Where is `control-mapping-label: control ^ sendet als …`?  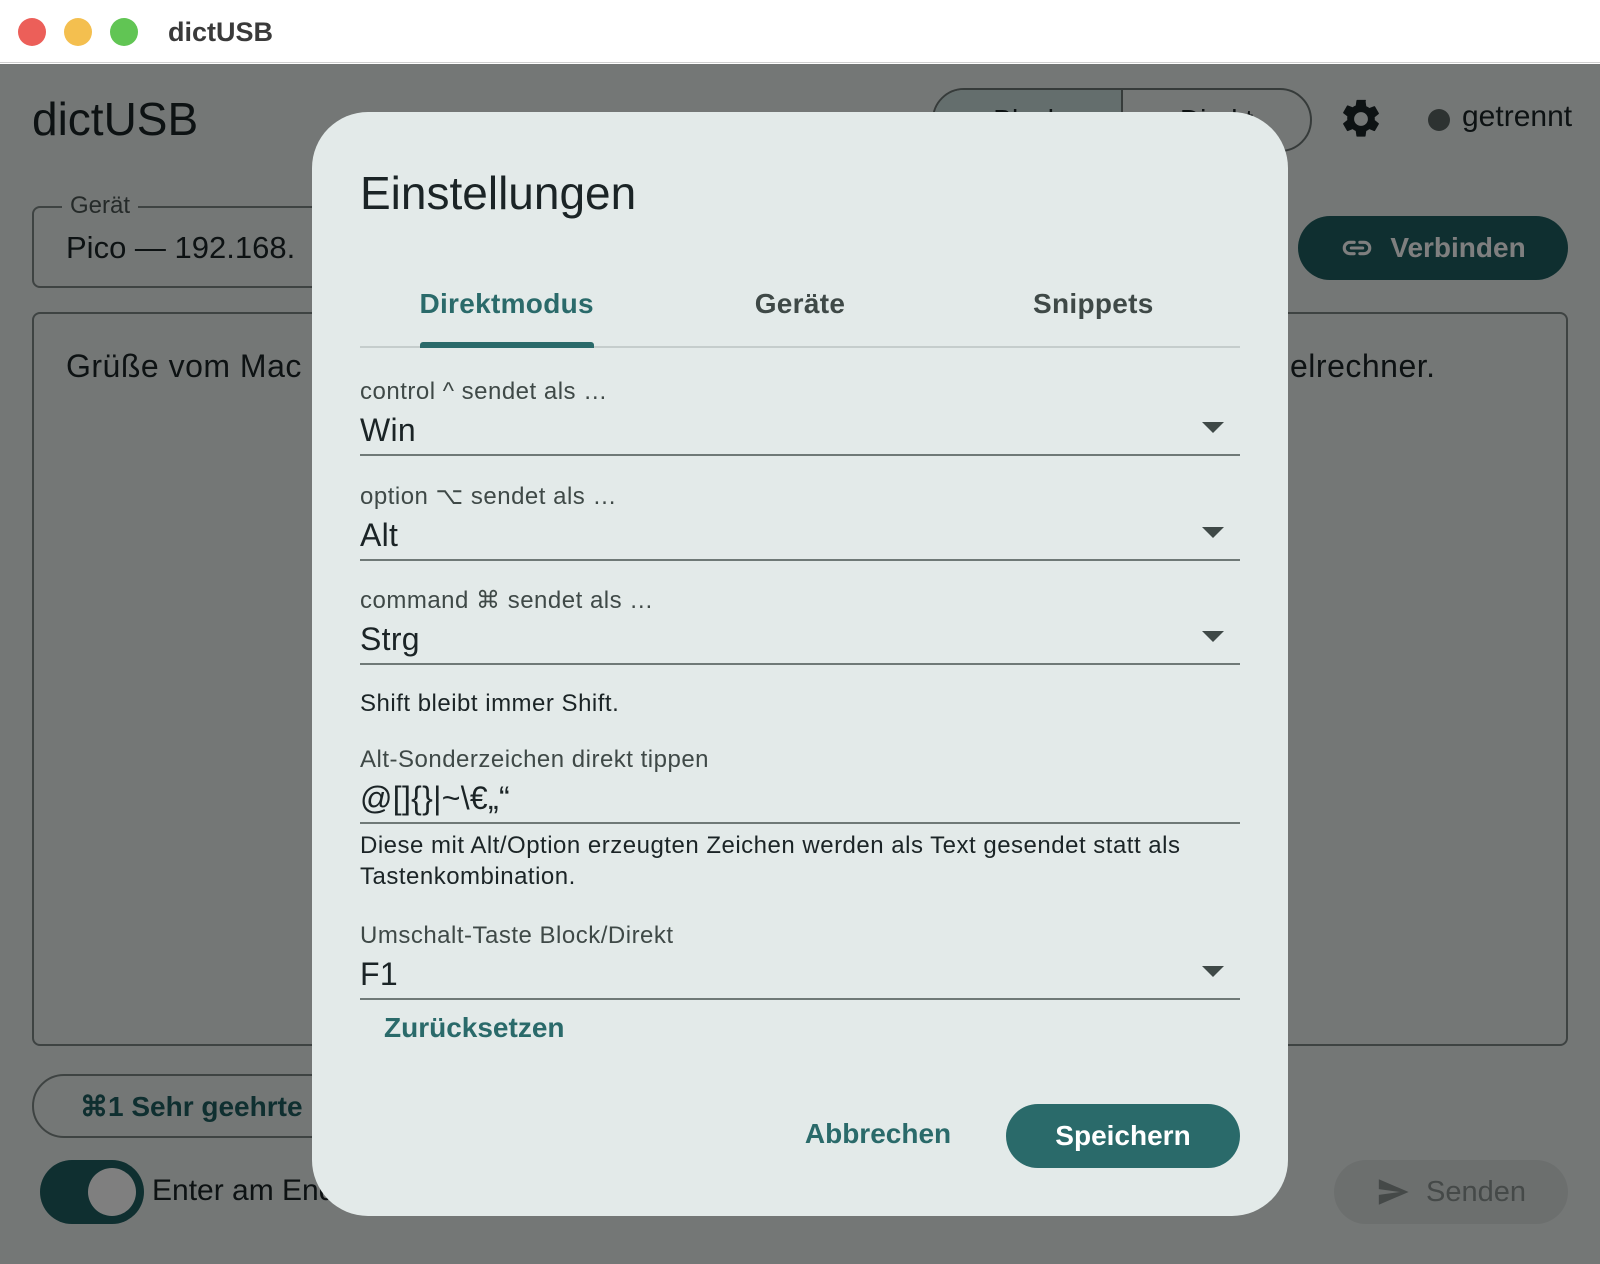 control-mapping-label: control ^ sendet als … is located at coordinates (484, 391).